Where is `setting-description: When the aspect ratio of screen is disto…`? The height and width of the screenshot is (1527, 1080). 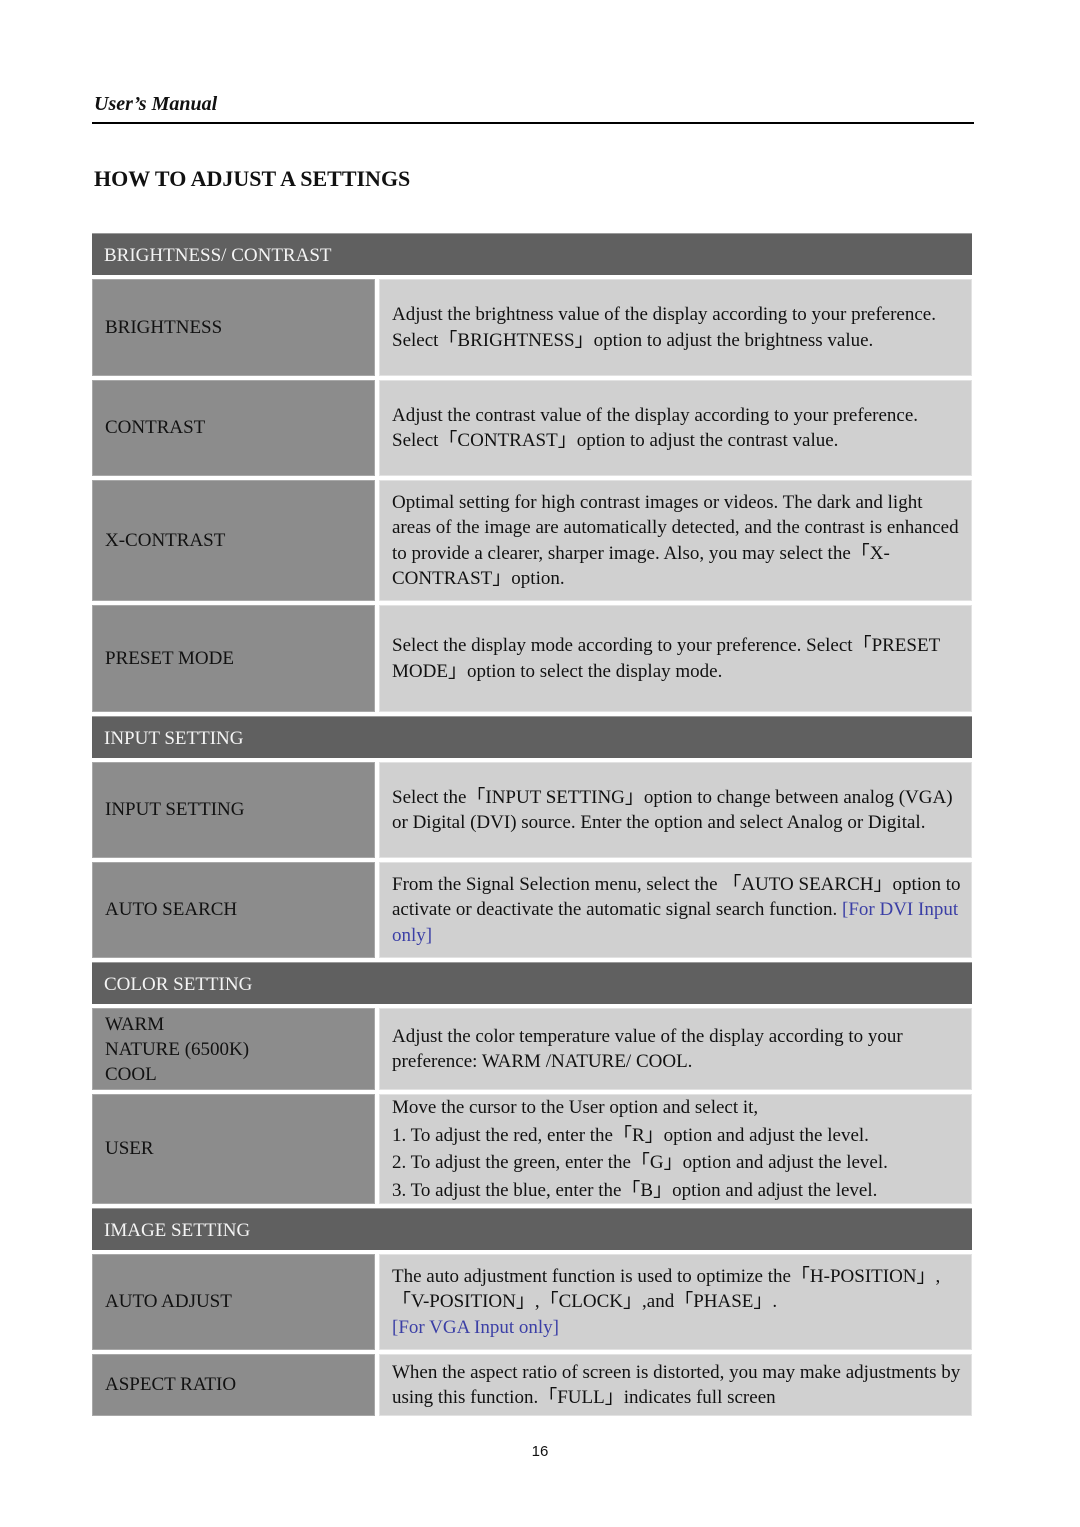 setting-description: When the aspect ratio of screen is disto… is located at coordinates (675, 1385).